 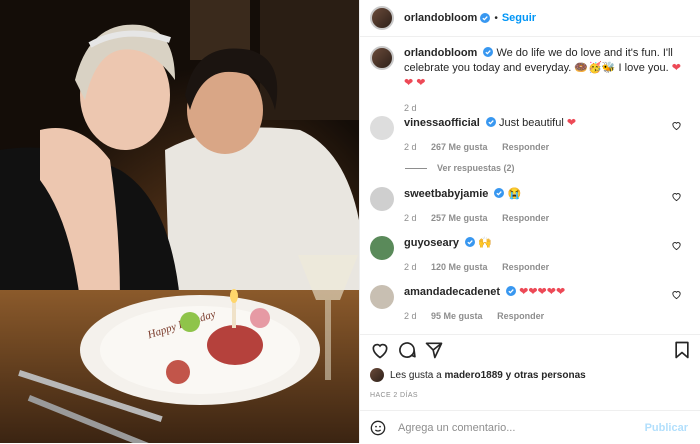 What do you see at coordinates (514, 194) in the screenshot?
I see `comment-emoji: 😭` at bounding box center [514, 194].